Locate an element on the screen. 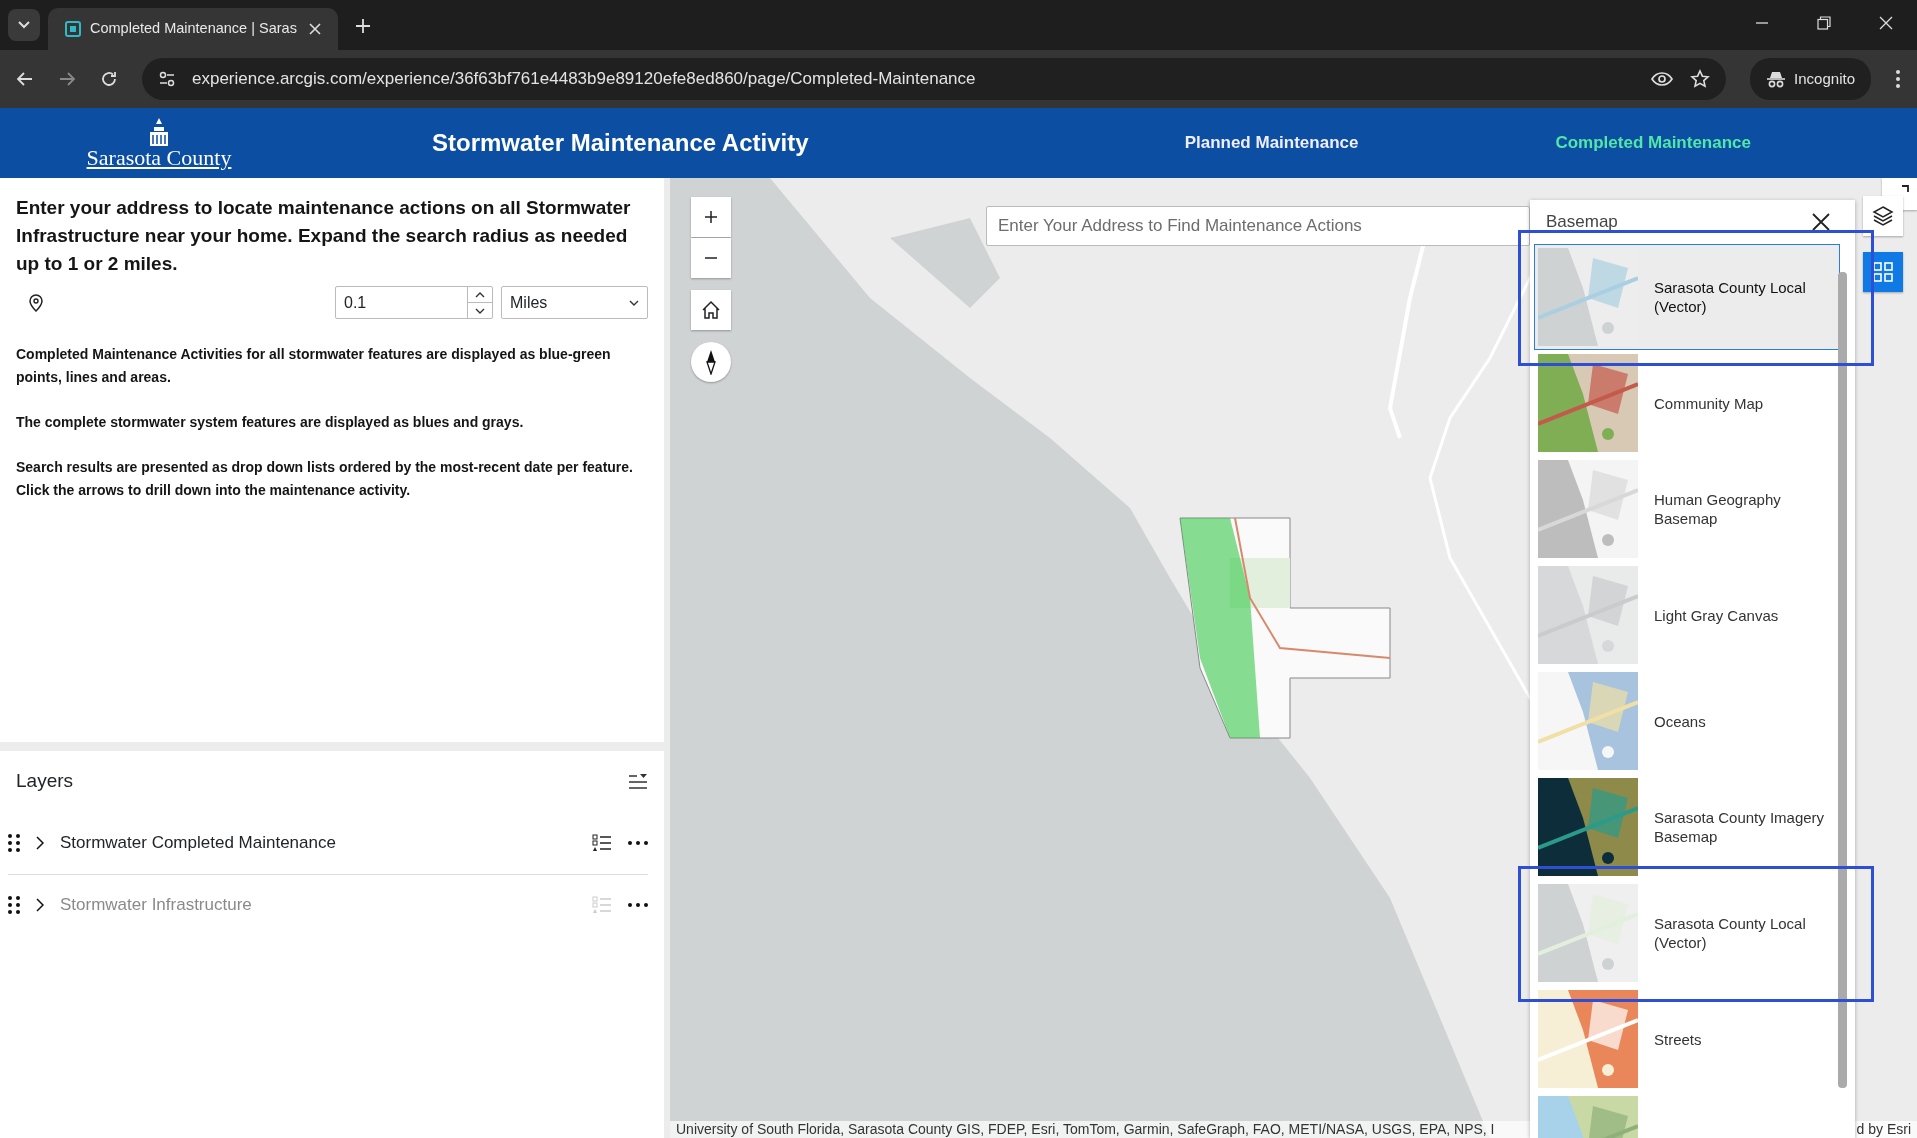 This screenshot has width=1917, height=1138. tab-title: Completed Maintenance | Saras is located at coordinates (194, 29).